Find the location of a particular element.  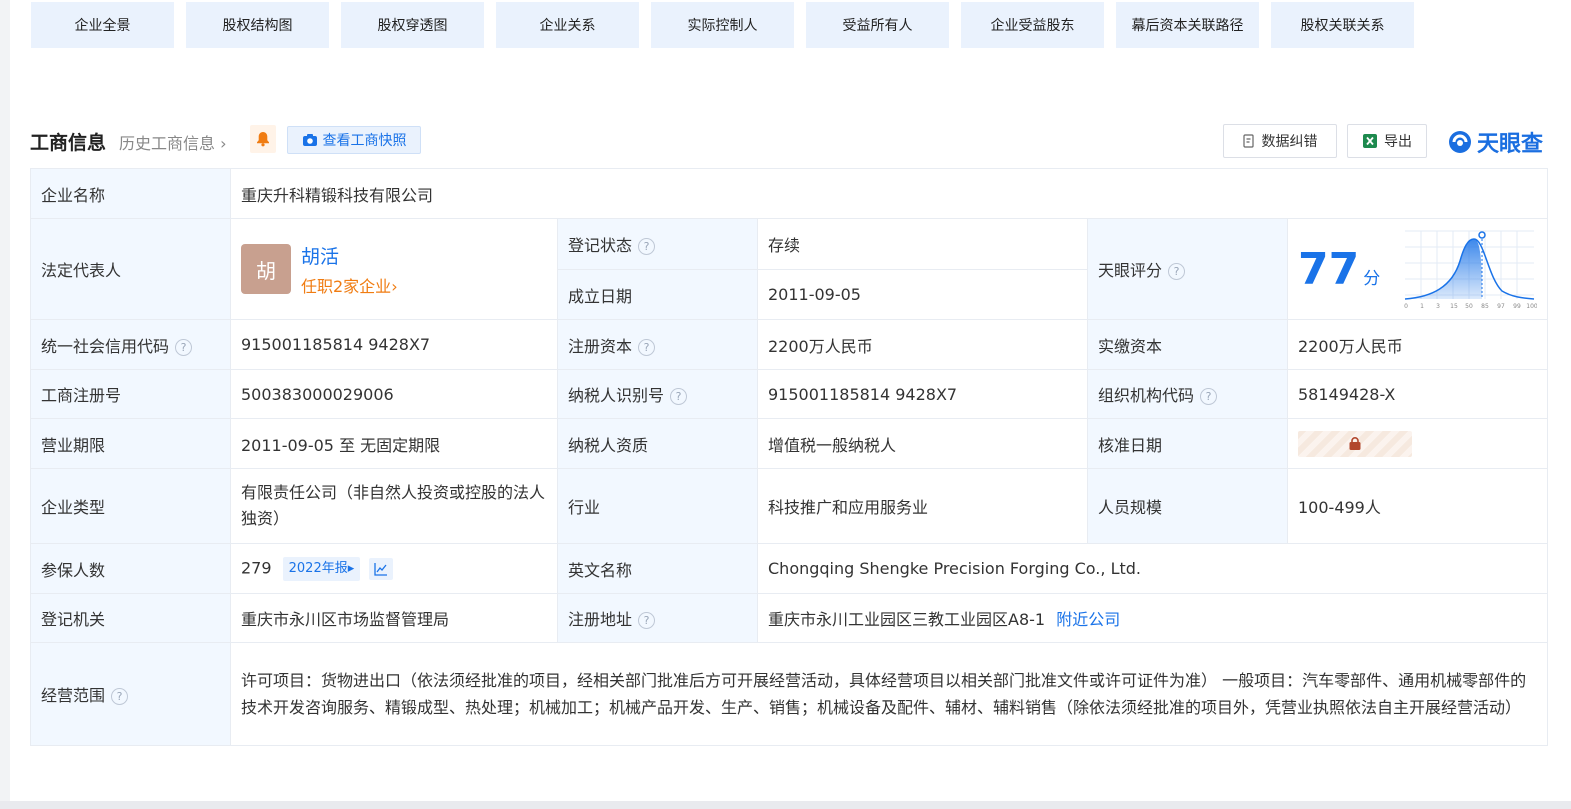

nearby-companies-link: 附近公司 is located at coordinates (1088, 619).